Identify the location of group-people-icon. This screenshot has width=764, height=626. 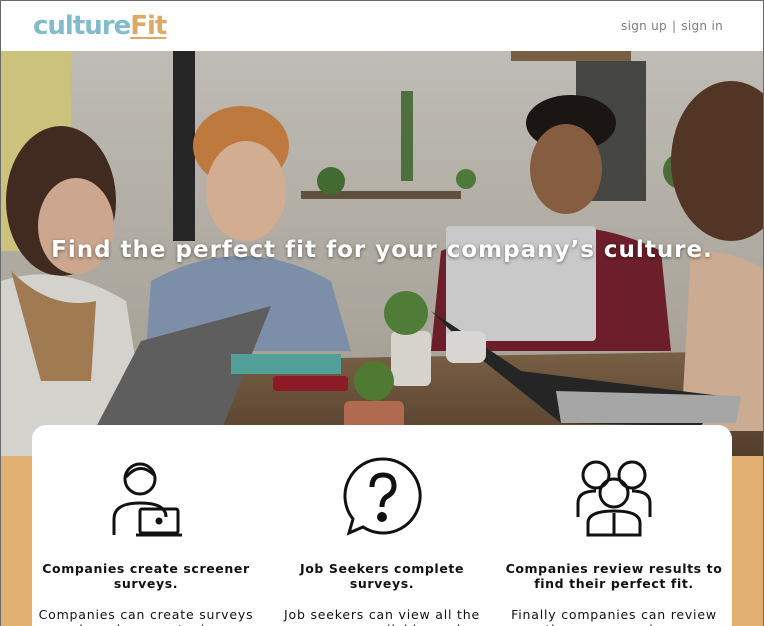
(614, 496).